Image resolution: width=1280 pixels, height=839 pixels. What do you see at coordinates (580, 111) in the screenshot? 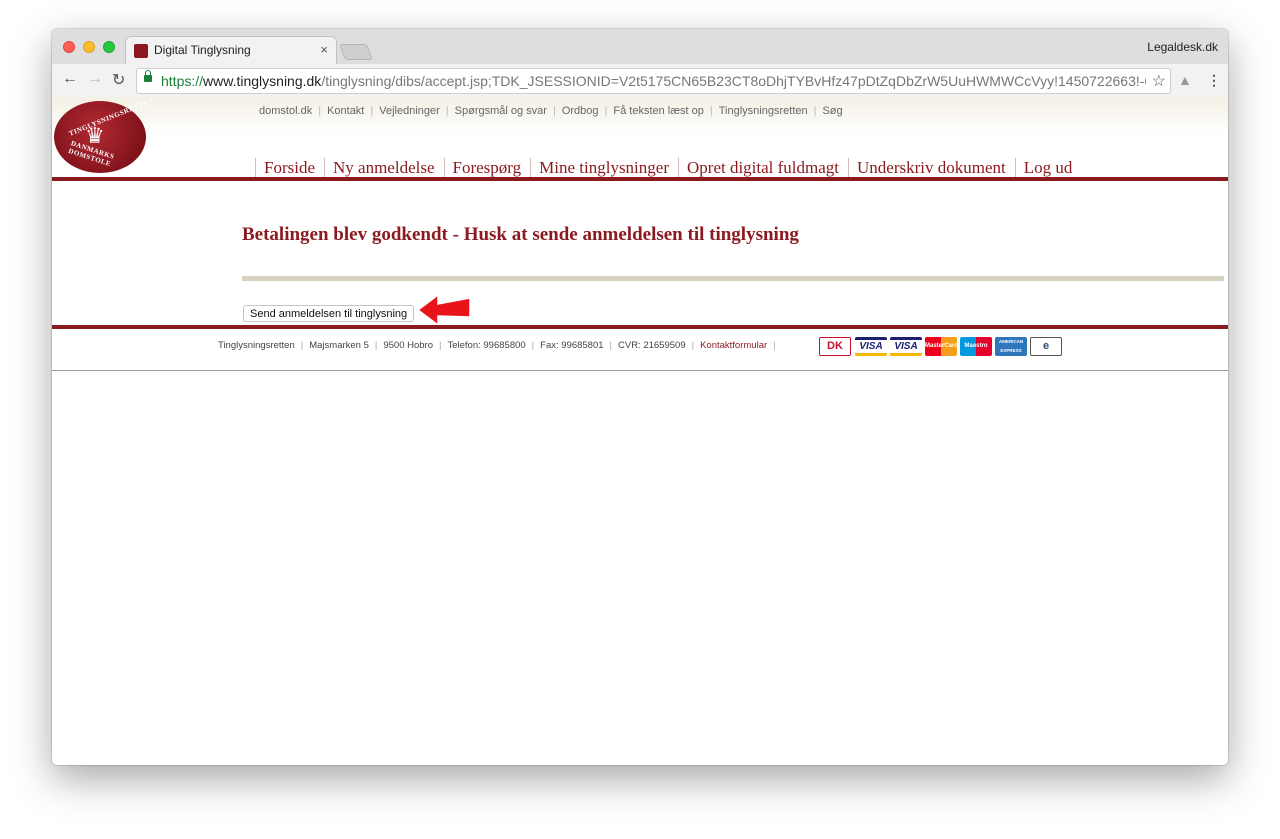
I see `topnav-ordbog: Ordbog` at bounding box center [580, 111].